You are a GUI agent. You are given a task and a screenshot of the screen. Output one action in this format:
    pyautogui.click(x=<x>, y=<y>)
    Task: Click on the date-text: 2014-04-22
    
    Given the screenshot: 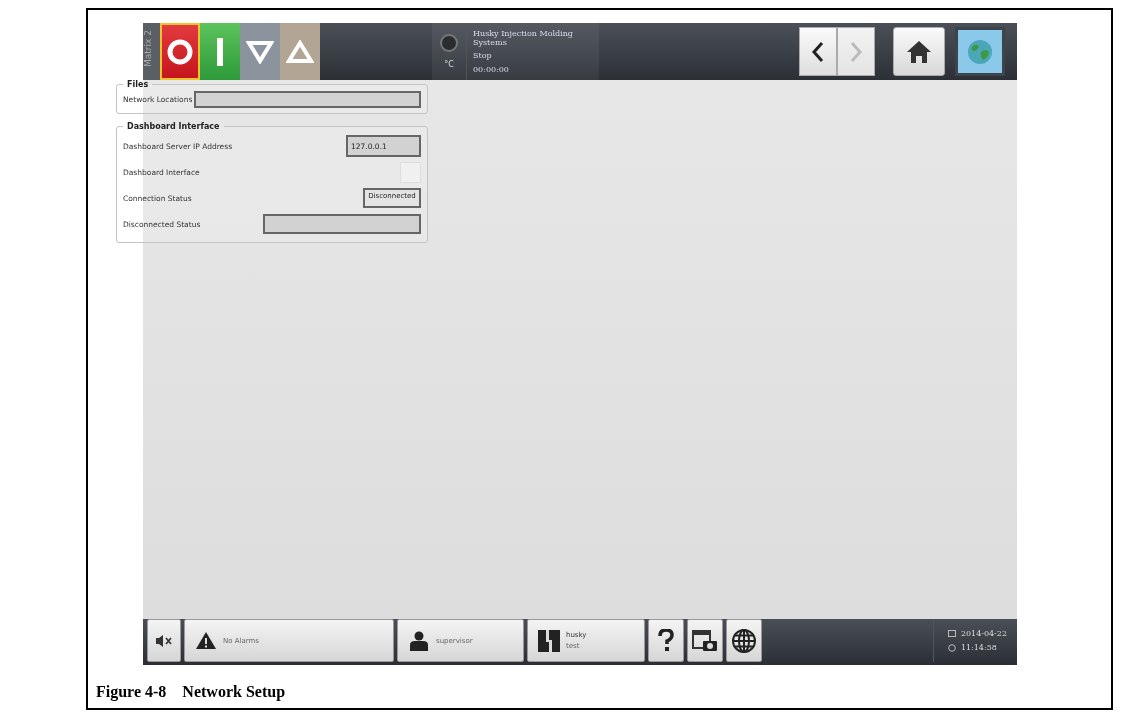 What is the action you would take?
    pyautogui.click(x=983, y=633)
    